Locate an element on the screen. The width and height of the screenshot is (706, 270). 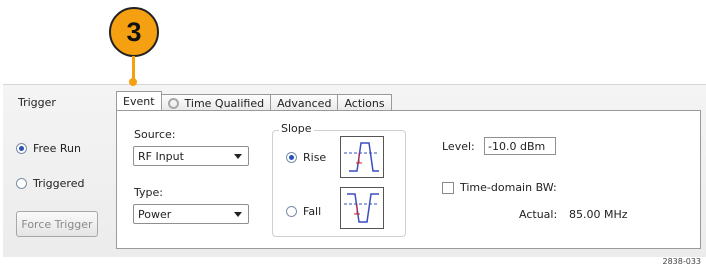
source-value: RF Input is located at coordinates (161, 156).